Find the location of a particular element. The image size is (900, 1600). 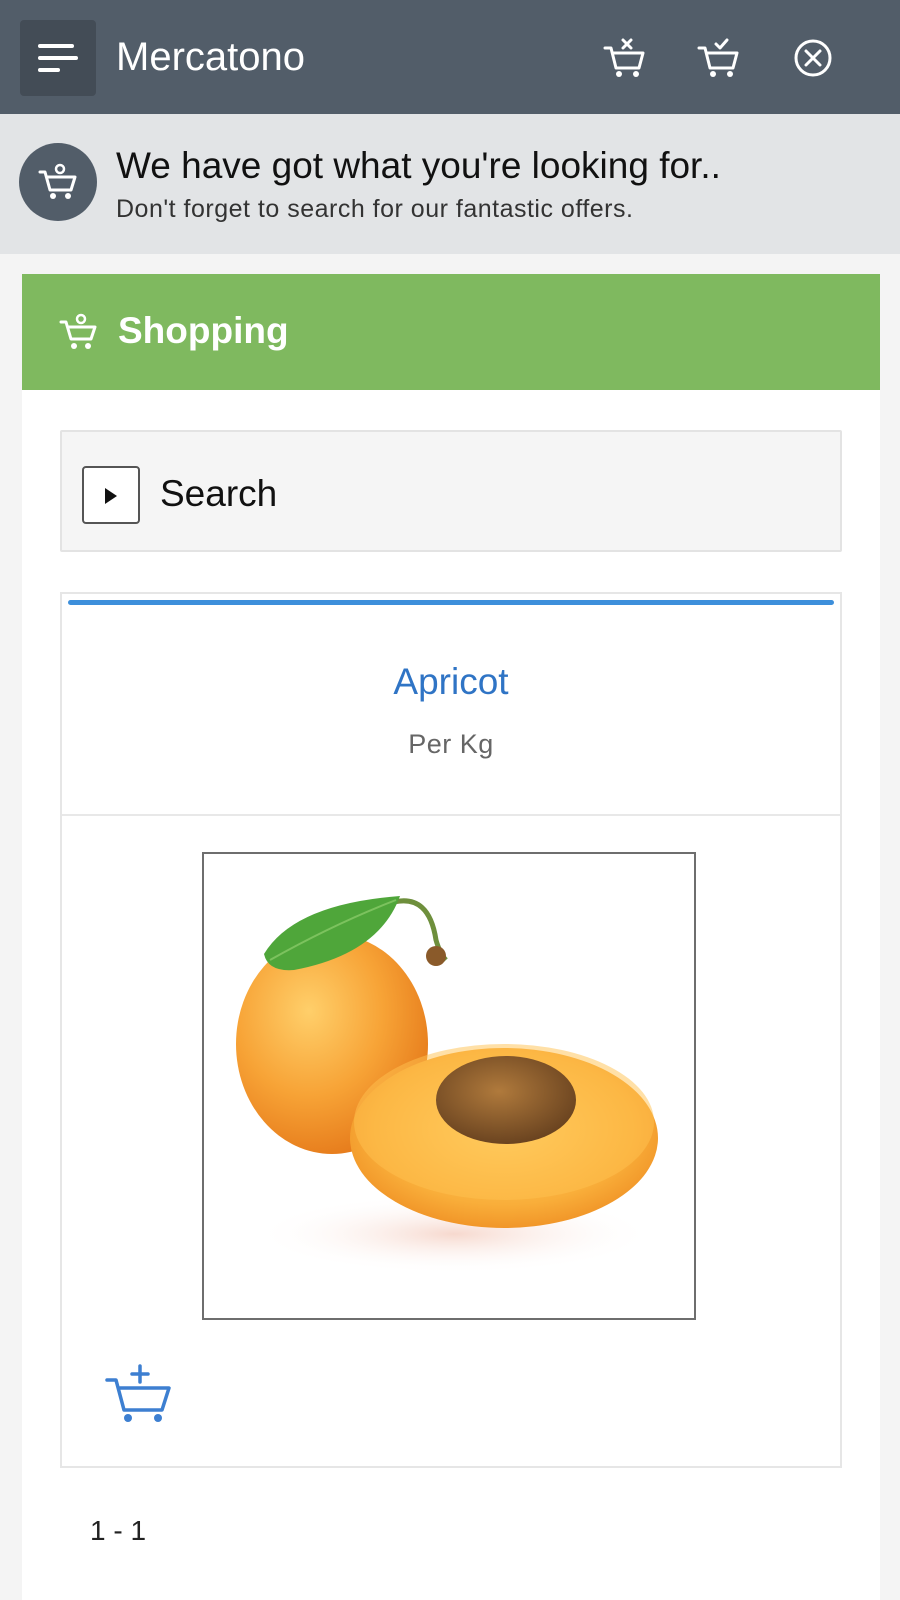

add-to-cart-icon is located at coordinates (138, 1393).